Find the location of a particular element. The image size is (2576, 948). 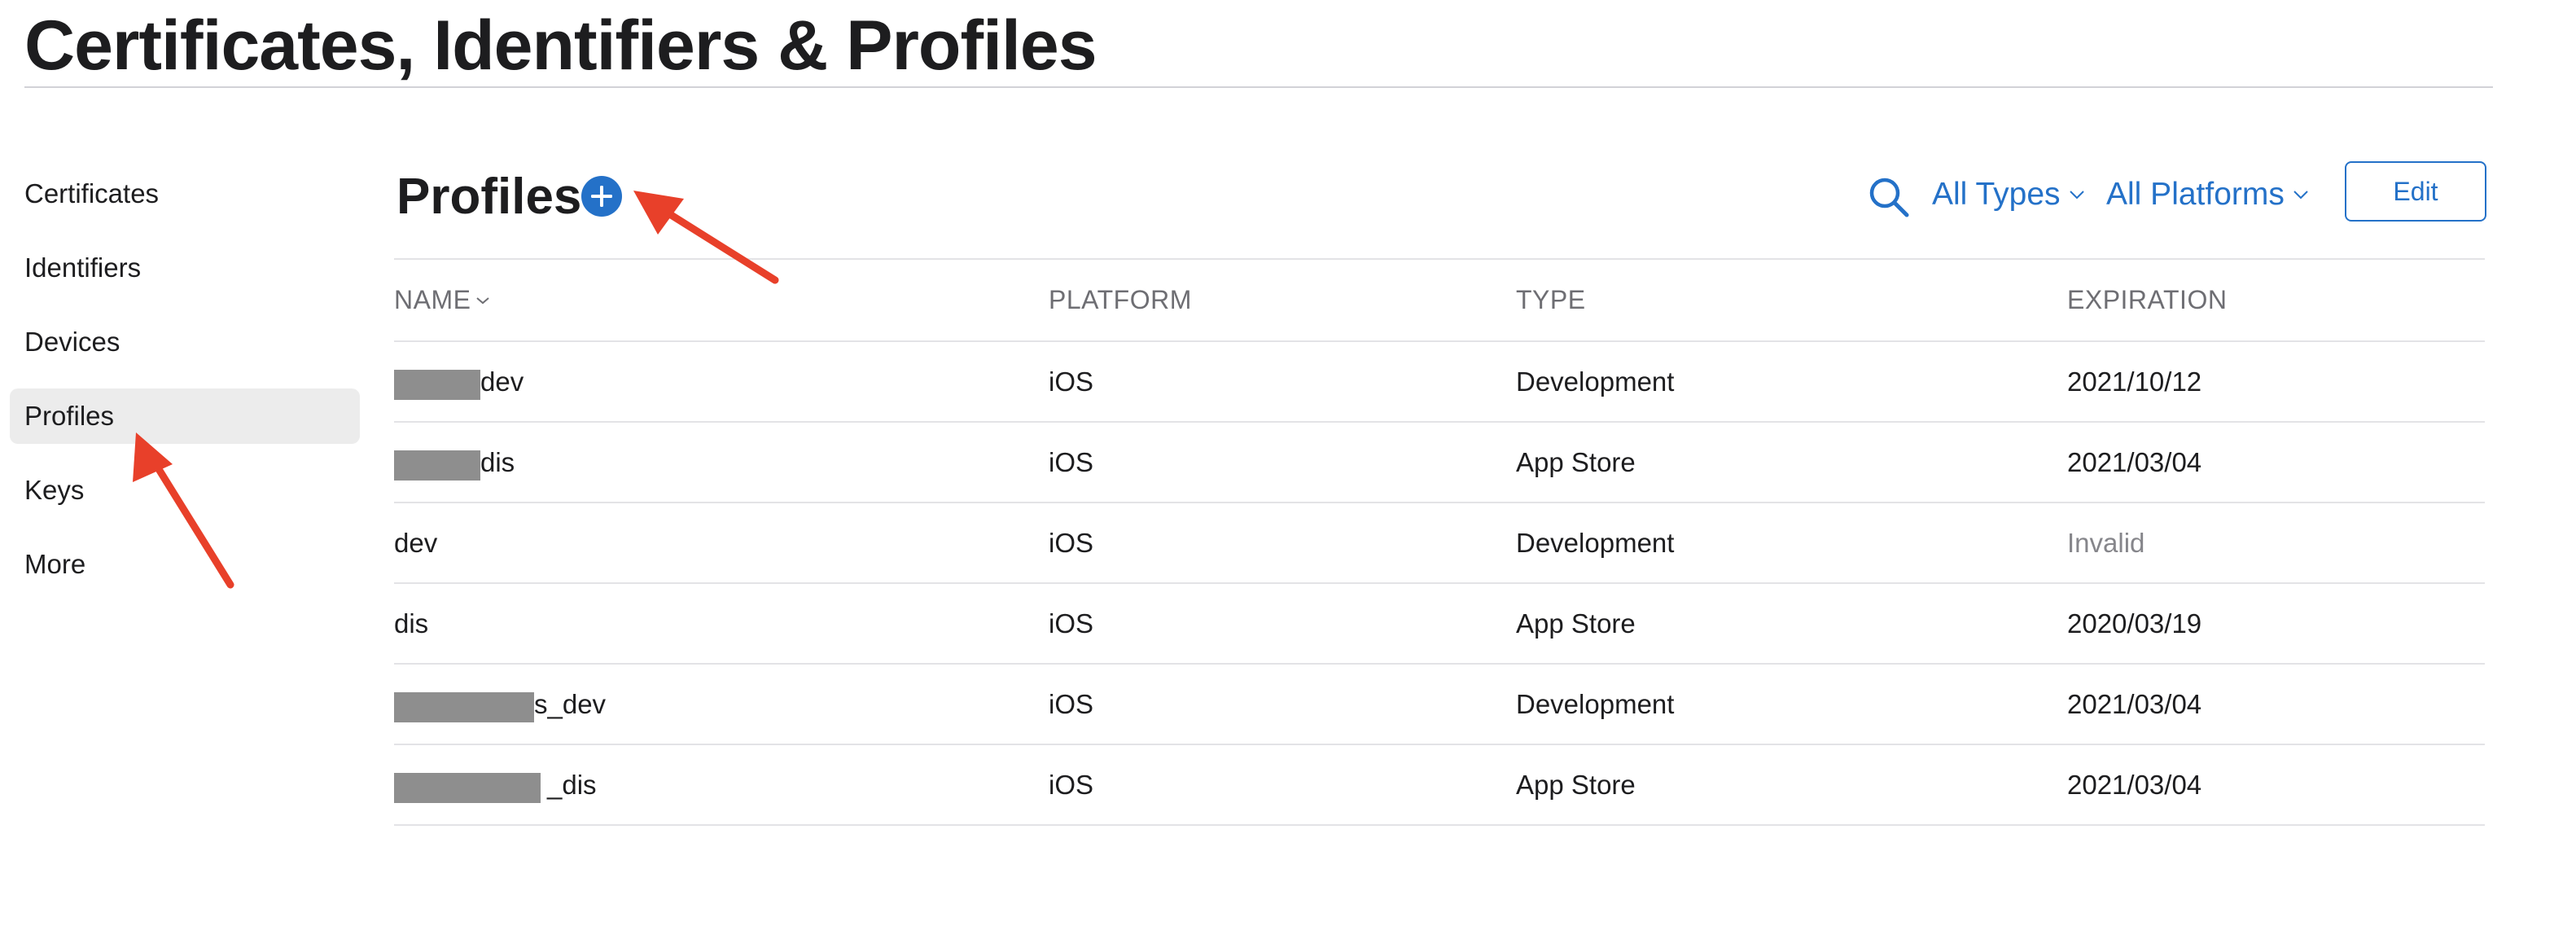

filter-platforms-label: All Platforms is located at coordinates (2195, 195).